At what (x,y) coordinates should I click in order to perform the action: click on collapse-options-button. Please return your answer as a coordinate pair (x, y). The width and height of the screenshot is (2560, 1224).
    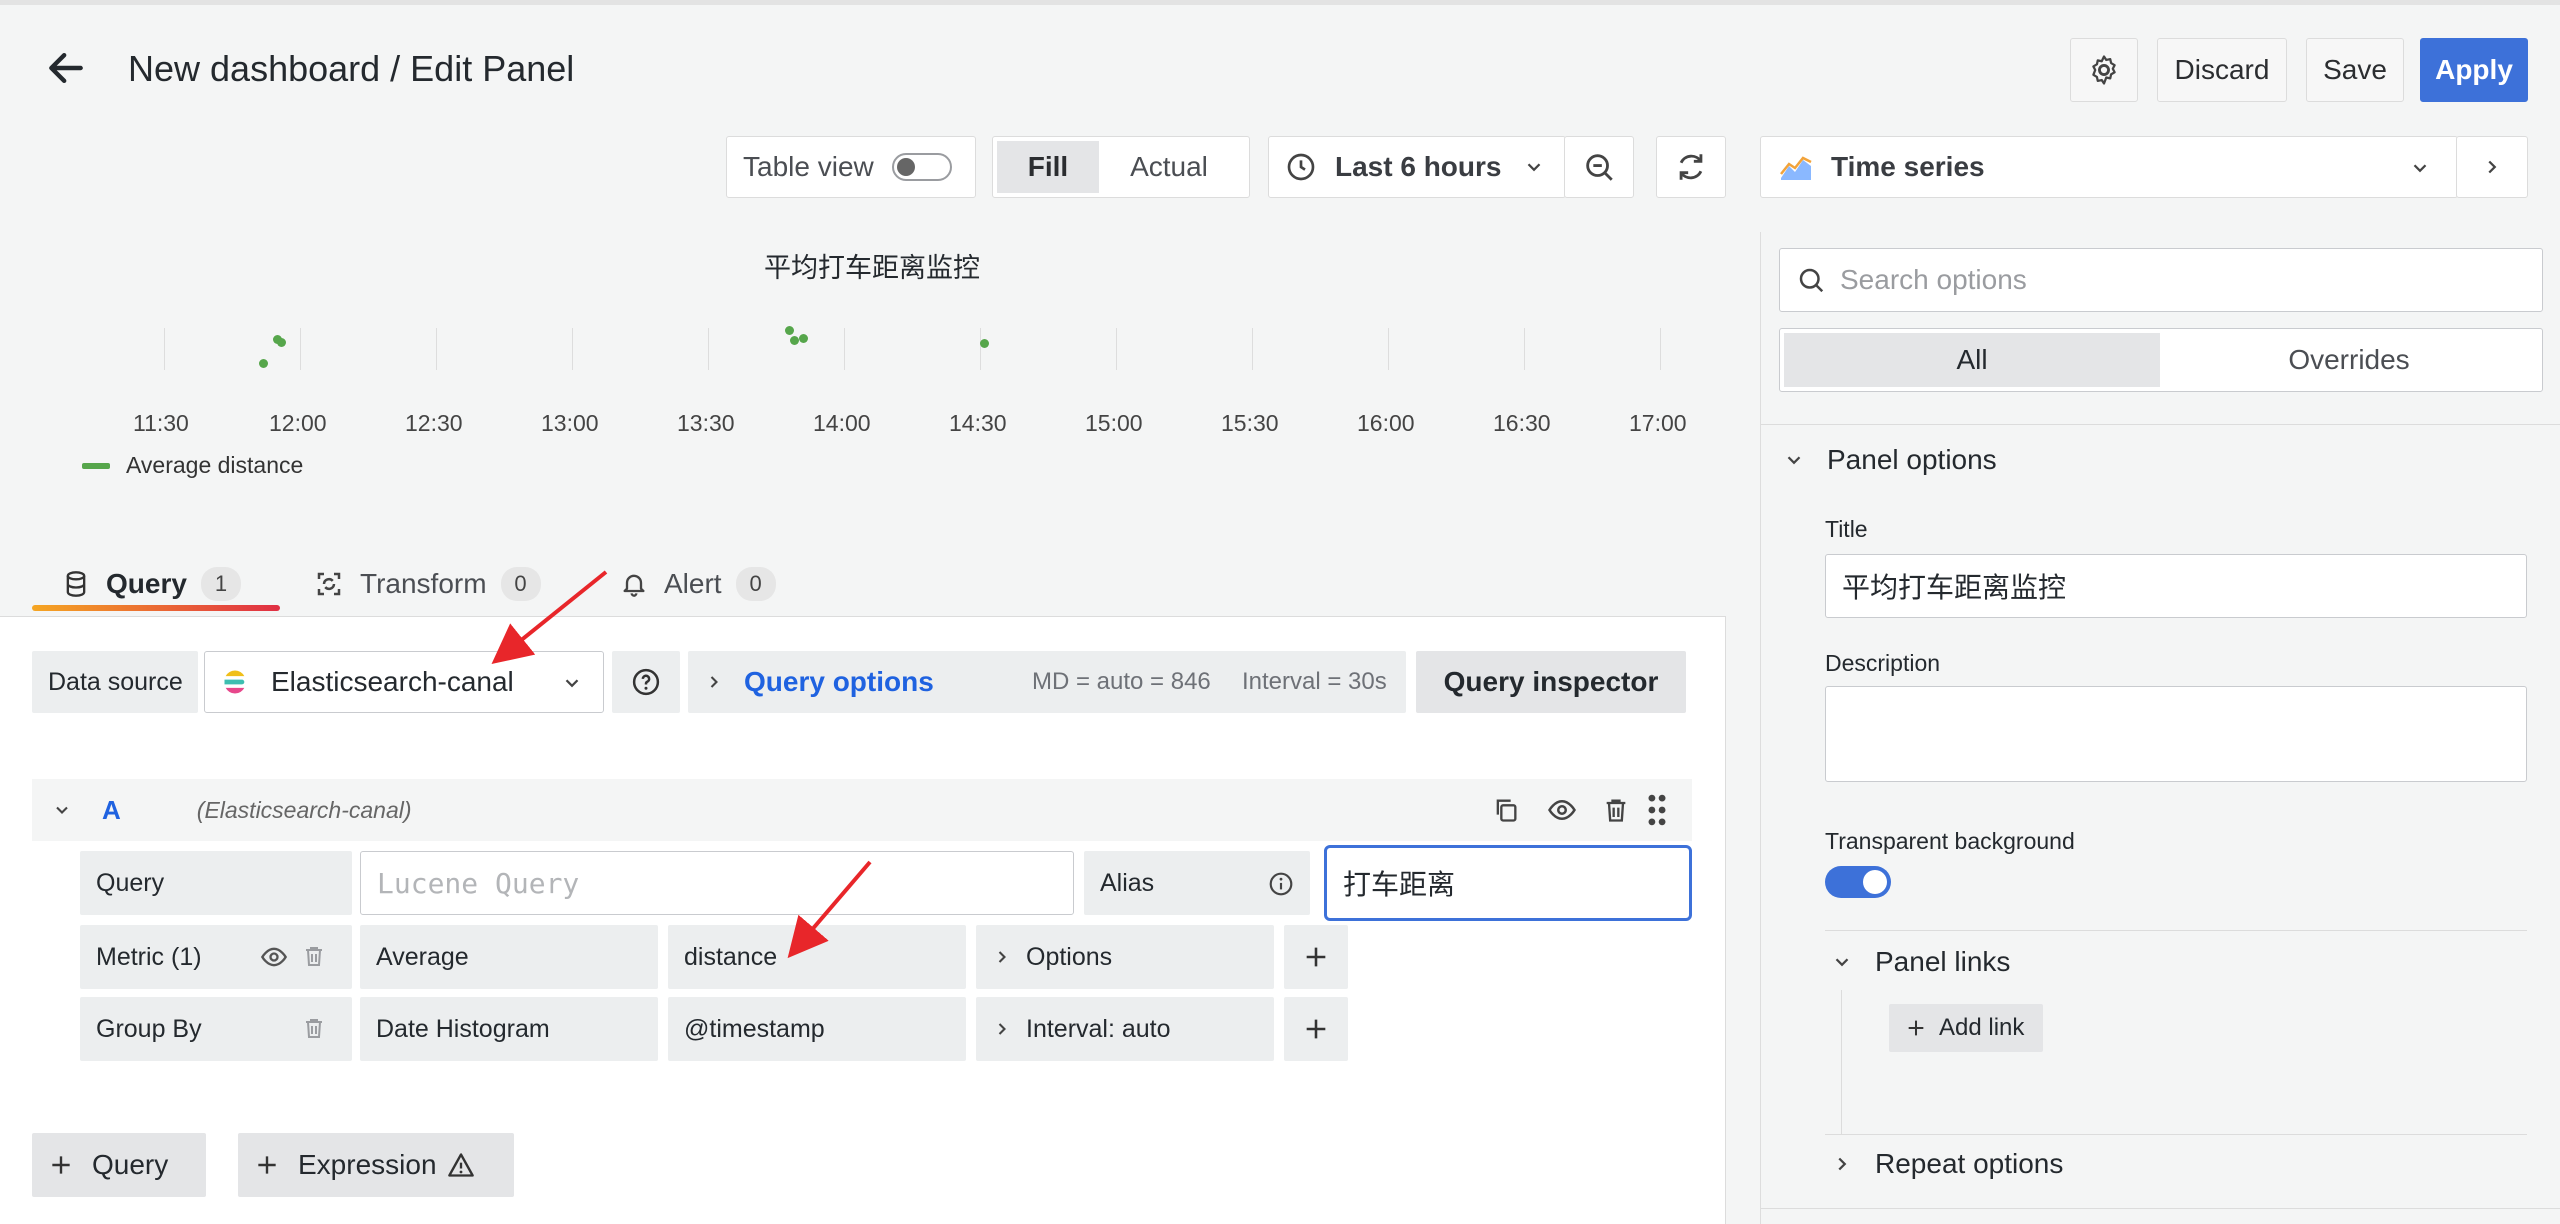
    Looking at the image, I should click on (2492, 167).